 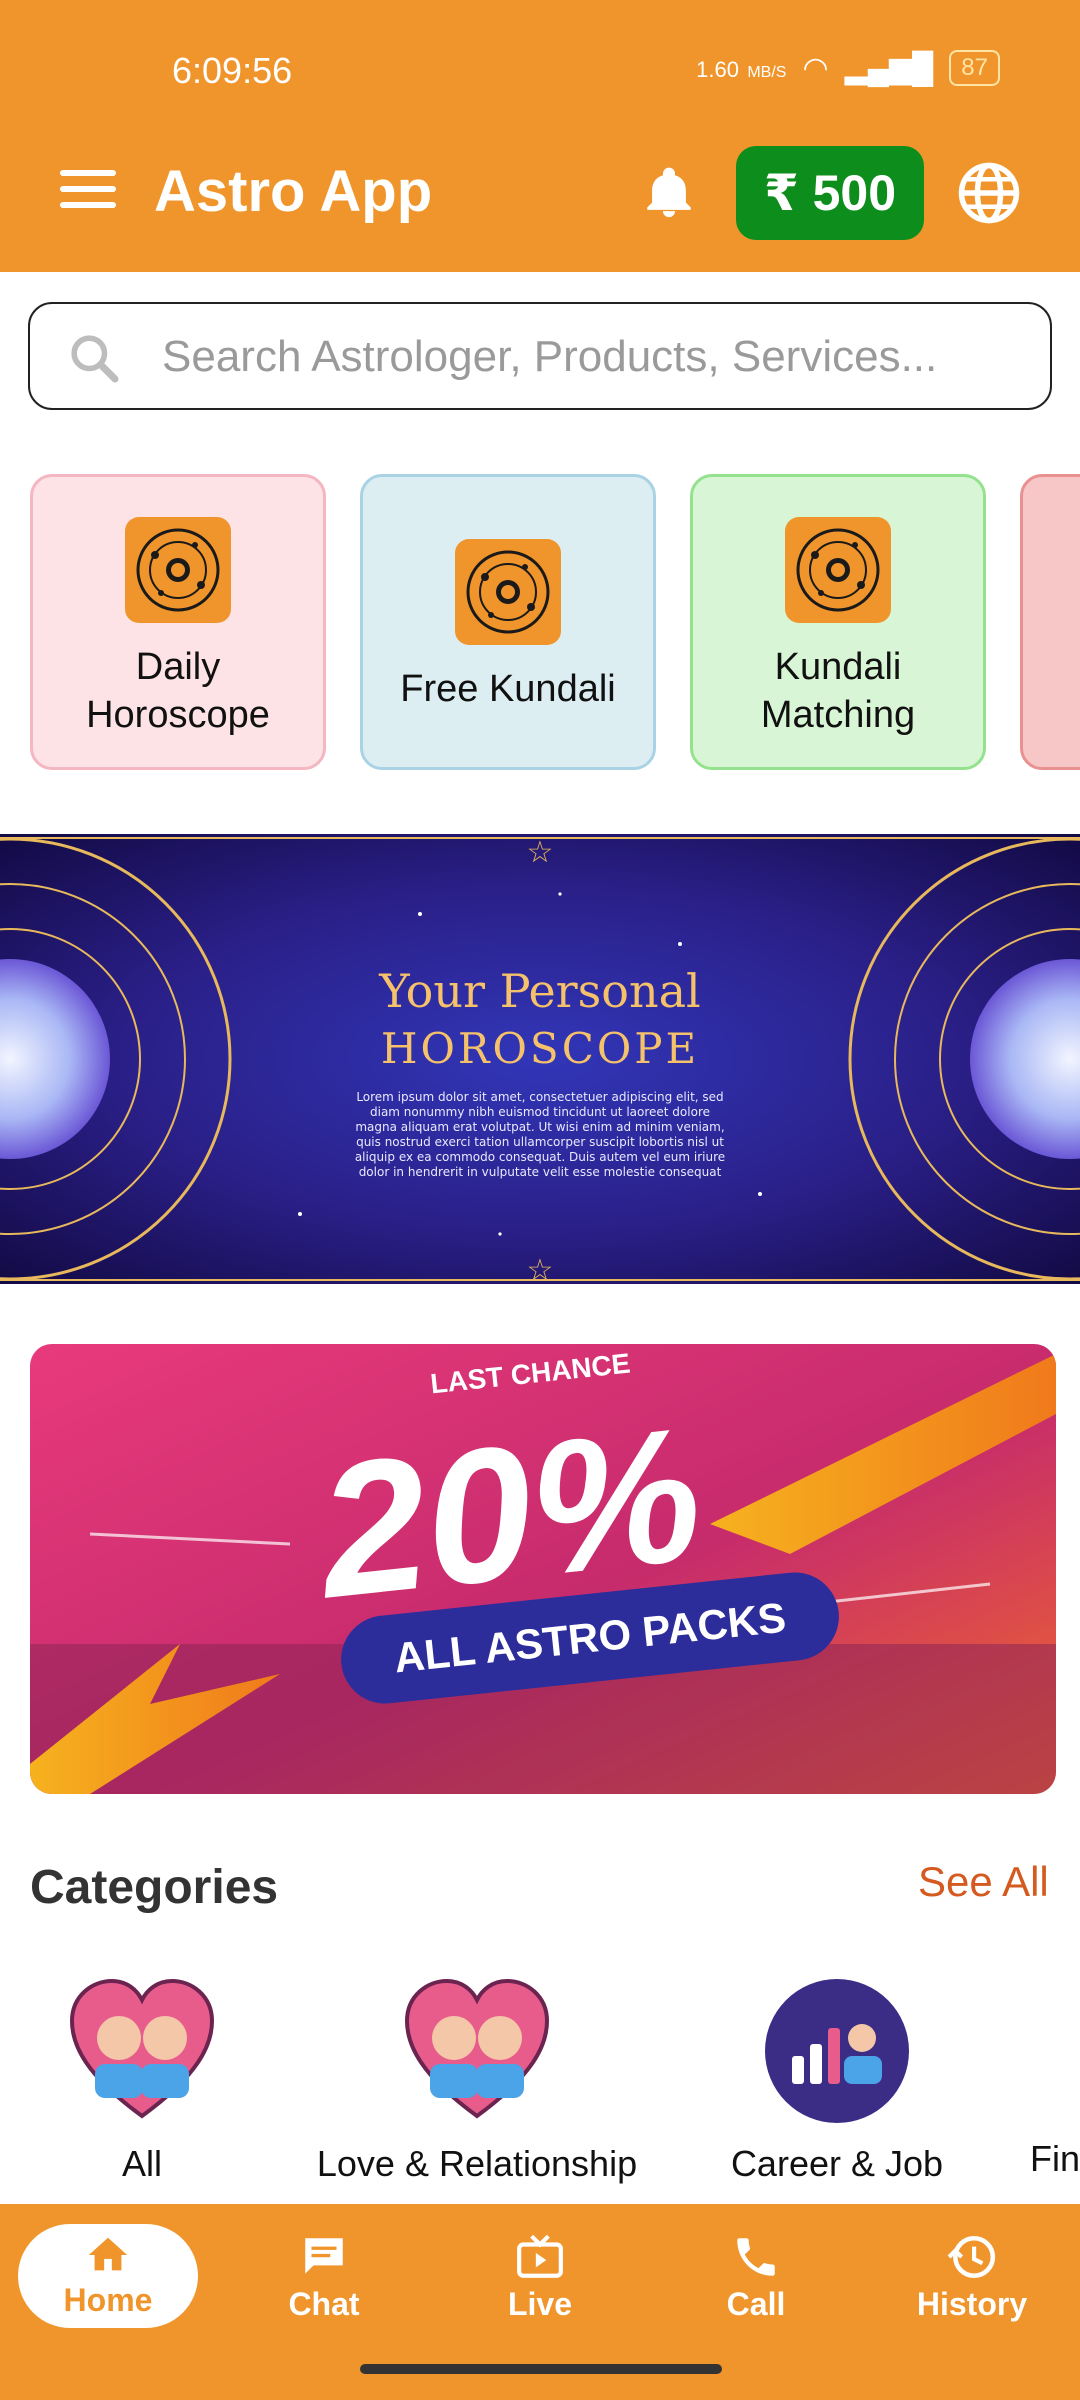 What do you see at coordinates (508, 689) in the screenshot?
I see `card-label: Free Kundali` at bounding box center [508, 689].